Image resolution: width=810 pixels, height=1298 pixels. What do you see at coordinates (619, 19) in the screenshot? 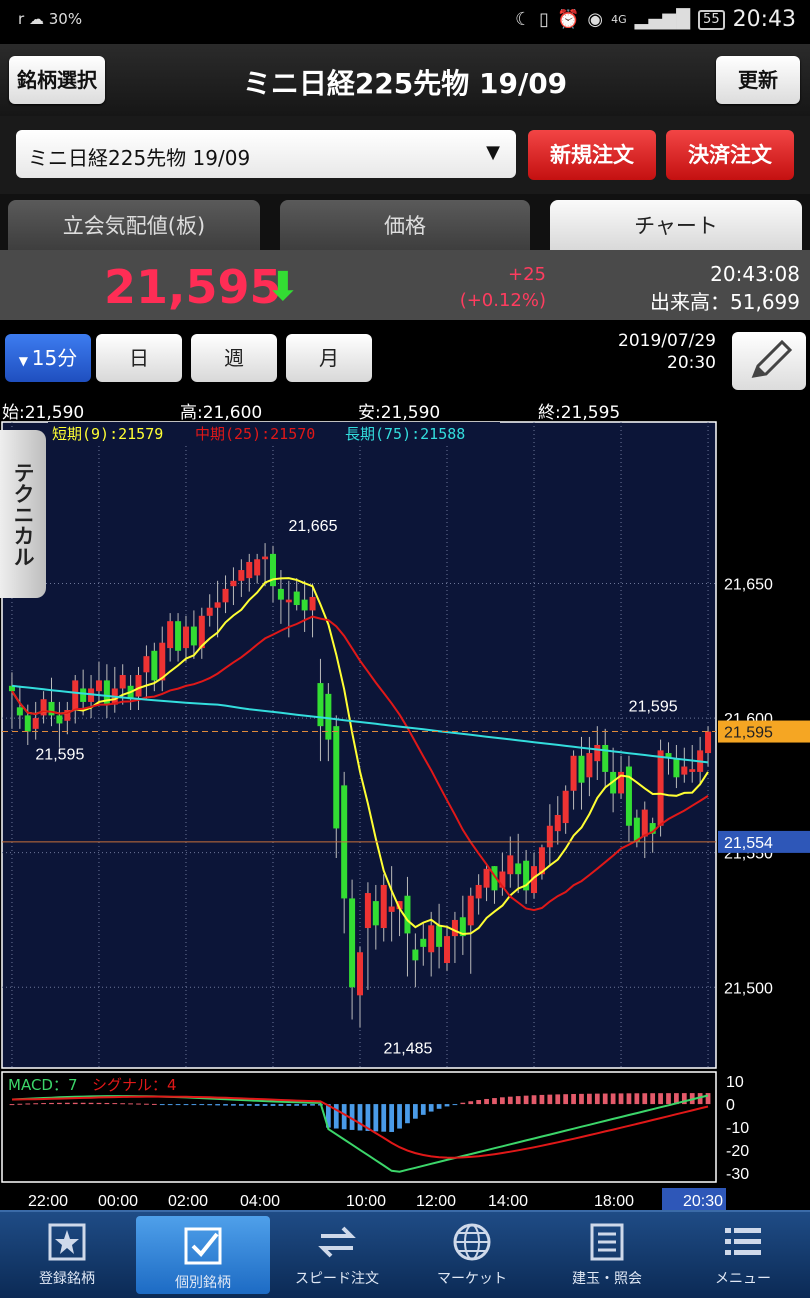
I see `network-label: 4G` at bounding box center [619, 19].